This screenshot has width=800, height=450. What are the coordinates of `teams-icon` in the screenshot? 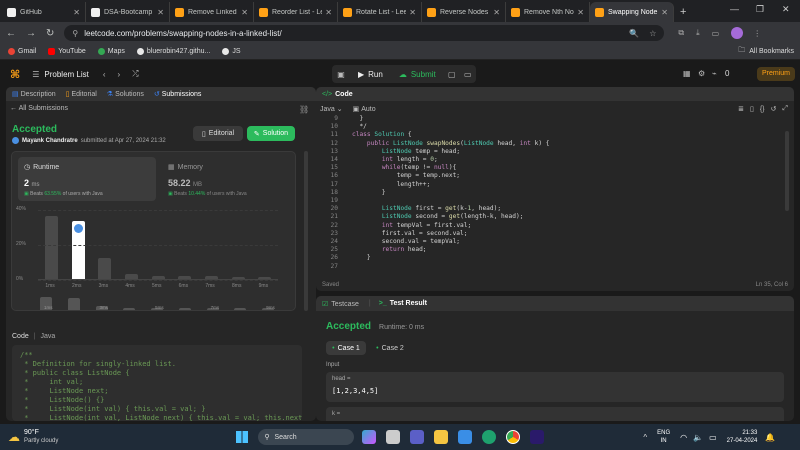 It's located at (417, 437).